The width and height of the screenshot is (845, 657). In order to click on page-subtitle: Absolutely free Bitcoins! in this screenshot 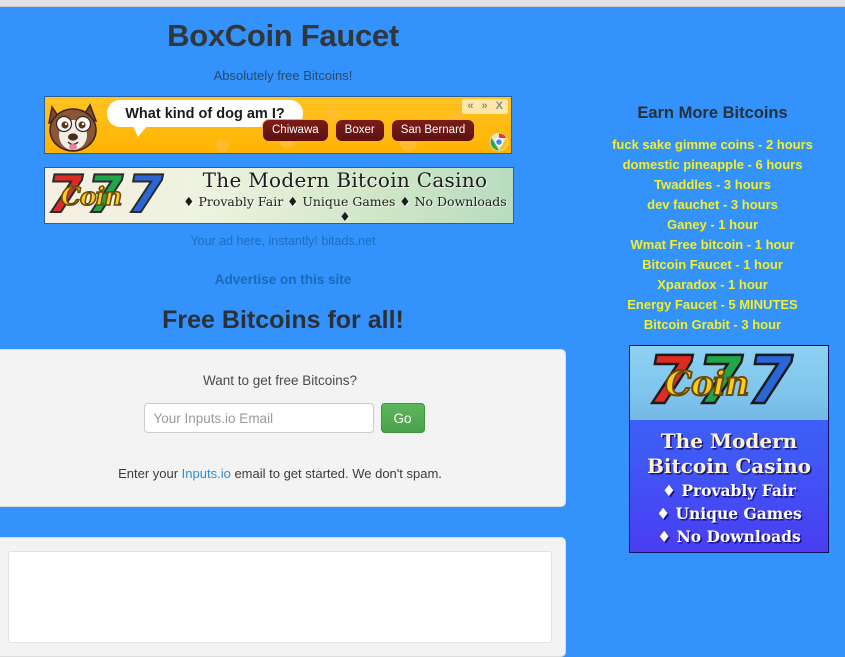, I will do `click(283, 75)`.